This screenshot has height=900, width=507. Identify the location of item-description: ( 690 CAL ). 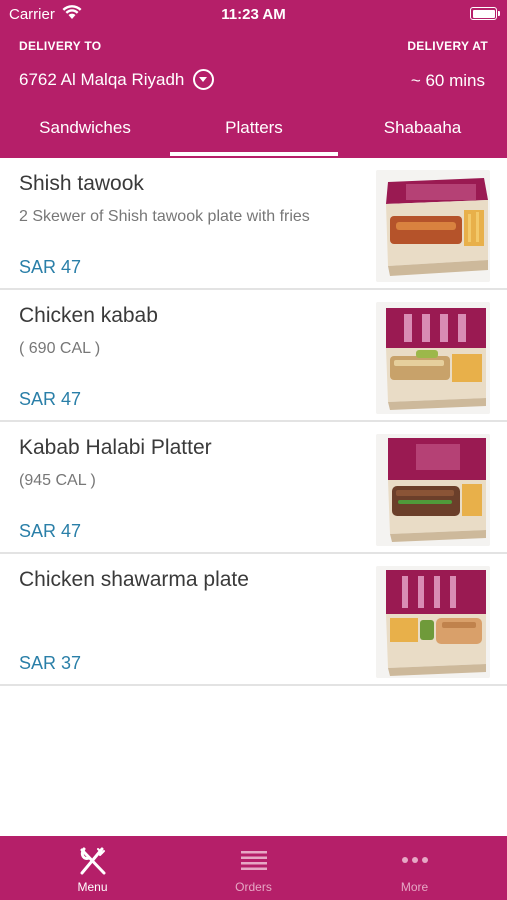
(60, 348).